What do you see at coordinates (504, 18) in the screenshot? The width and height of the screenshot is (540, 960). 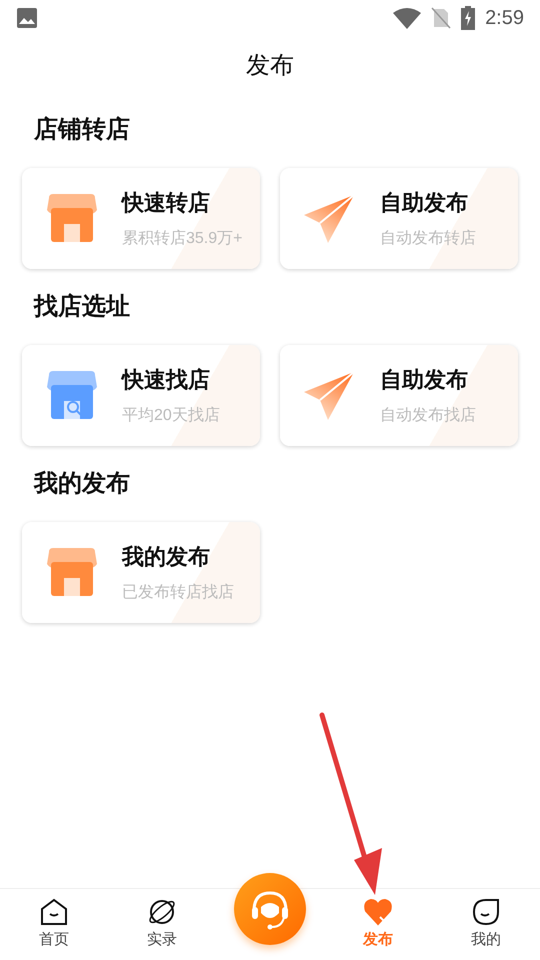 I see `status-time: 2:59` at bounding box center [504, 18].